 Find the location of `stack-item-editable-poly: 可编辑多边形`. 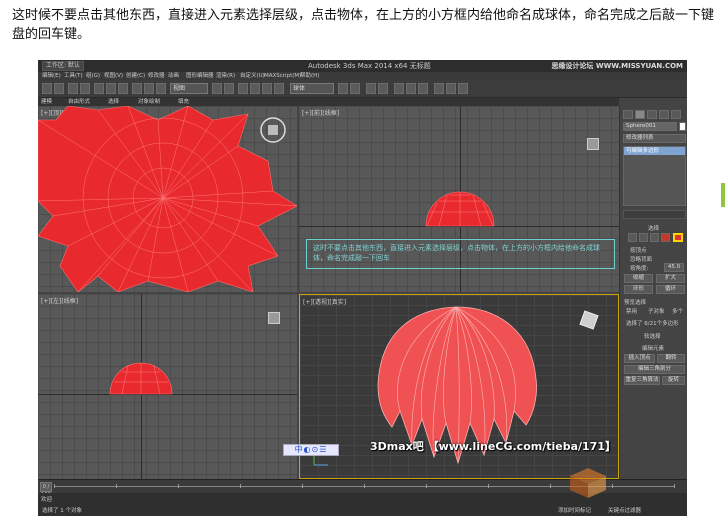

stack-item-editable-poly: 可编辑多边形 is located at coordinates (654, 151).